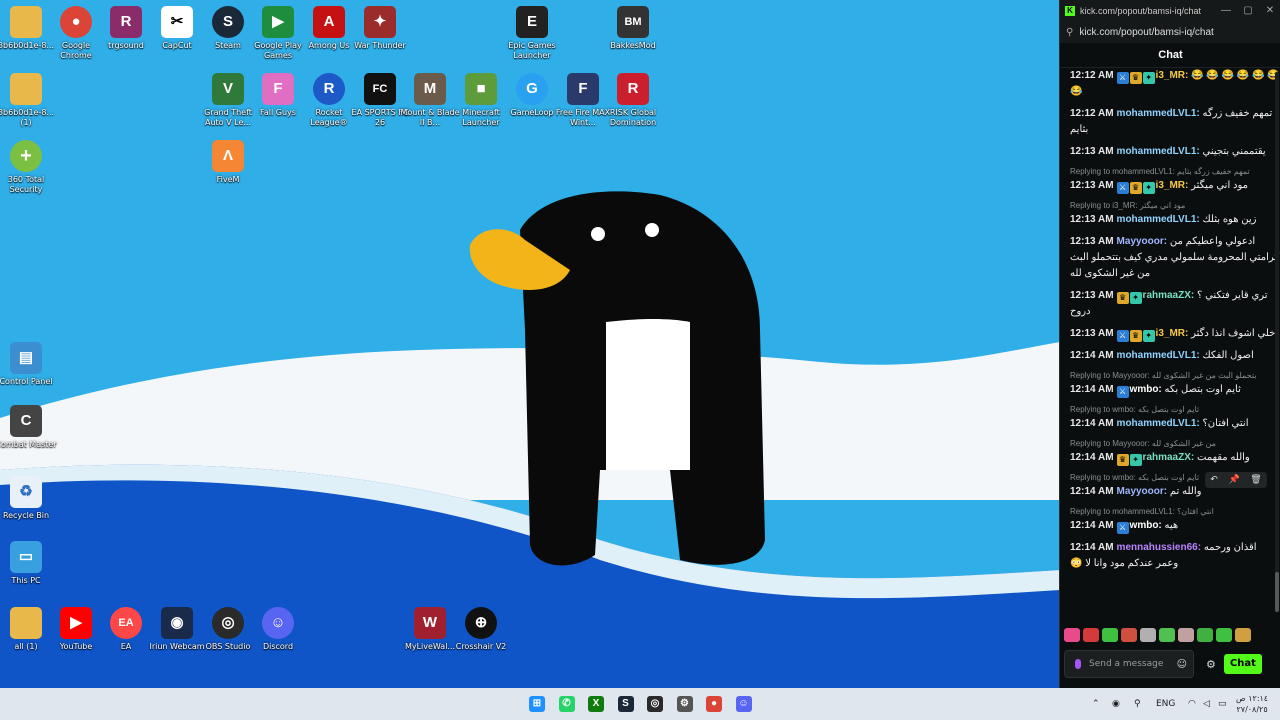 The width and height of the screenshot is (1280, 720). Describe the element at coordinates (1211, 664) in the screenshot. I see `chat-settings-icon: ⚙` at that location.